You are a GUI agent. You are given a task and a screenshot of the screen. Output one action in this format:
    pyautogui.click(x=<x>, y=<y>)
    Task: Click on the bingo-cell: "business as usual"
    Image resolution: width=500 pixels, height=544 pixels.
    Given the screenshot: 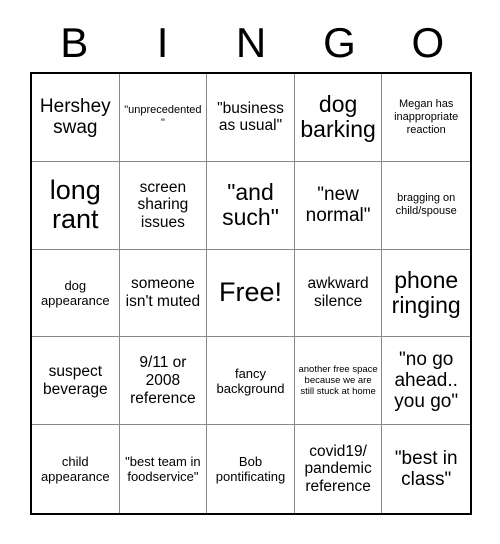 What is the action you would take?
    pyautogui.click(x=251, y=118)
    